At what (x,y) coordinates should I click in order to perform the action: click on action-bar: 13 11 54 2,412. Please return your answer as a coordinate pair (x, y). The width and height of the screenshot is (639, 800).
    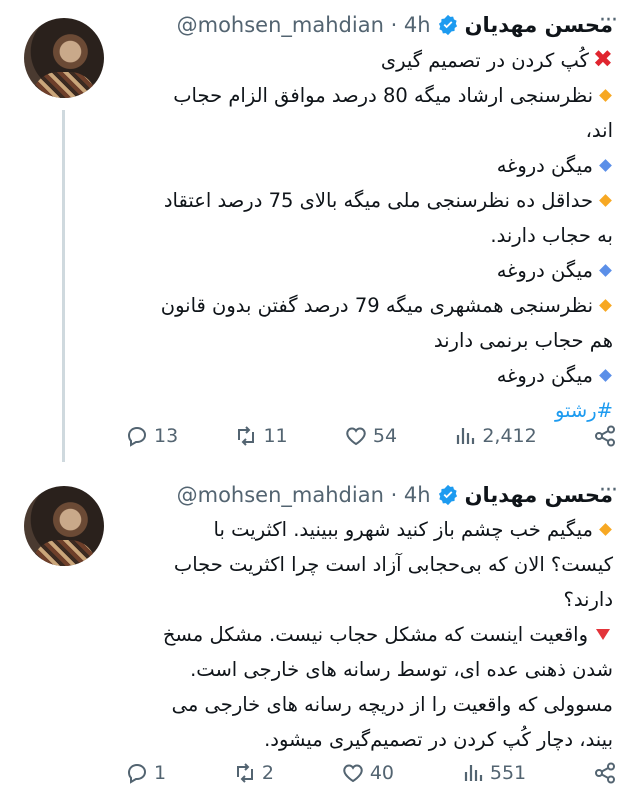
    Looking at the image, I should click on (371, 436).